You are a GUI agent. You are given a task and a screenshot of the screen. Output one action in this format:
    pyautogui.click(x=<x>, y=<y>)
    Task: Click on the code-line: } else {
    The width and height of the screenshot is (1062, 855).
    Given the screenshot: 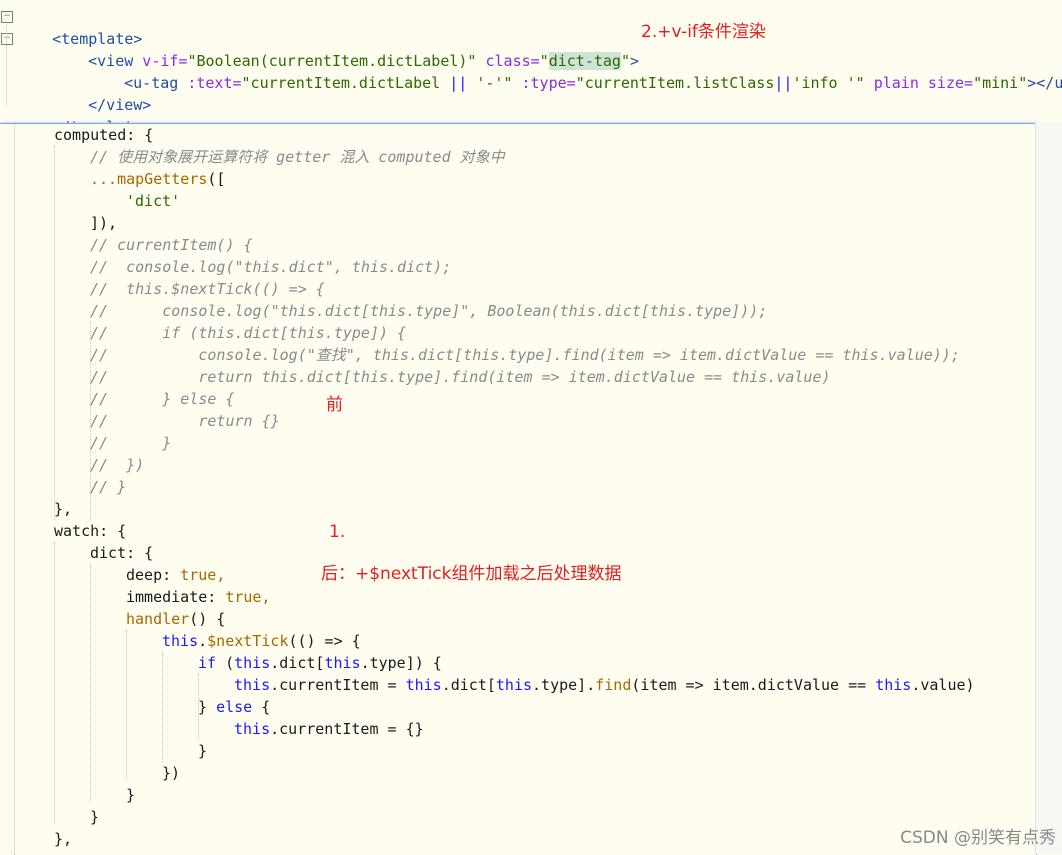 What is the action you would take?
    pyautogui.click(x=234, y=707)
    